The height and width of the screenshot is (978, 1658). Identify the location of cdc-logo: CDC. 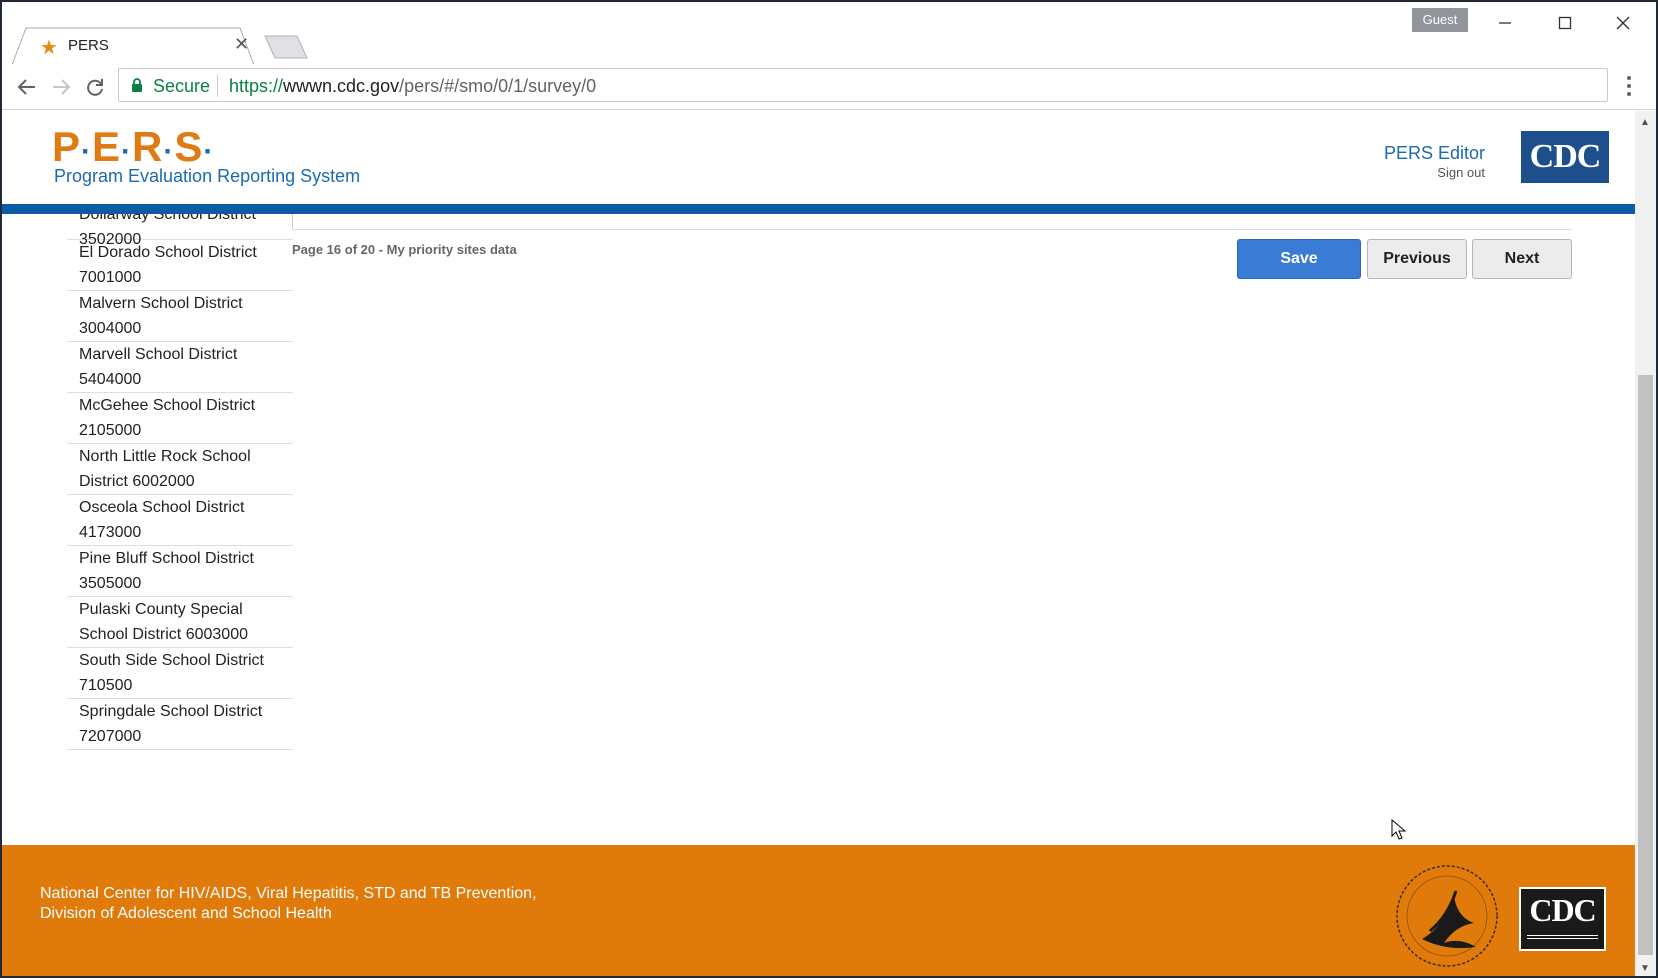
(1565, 157).